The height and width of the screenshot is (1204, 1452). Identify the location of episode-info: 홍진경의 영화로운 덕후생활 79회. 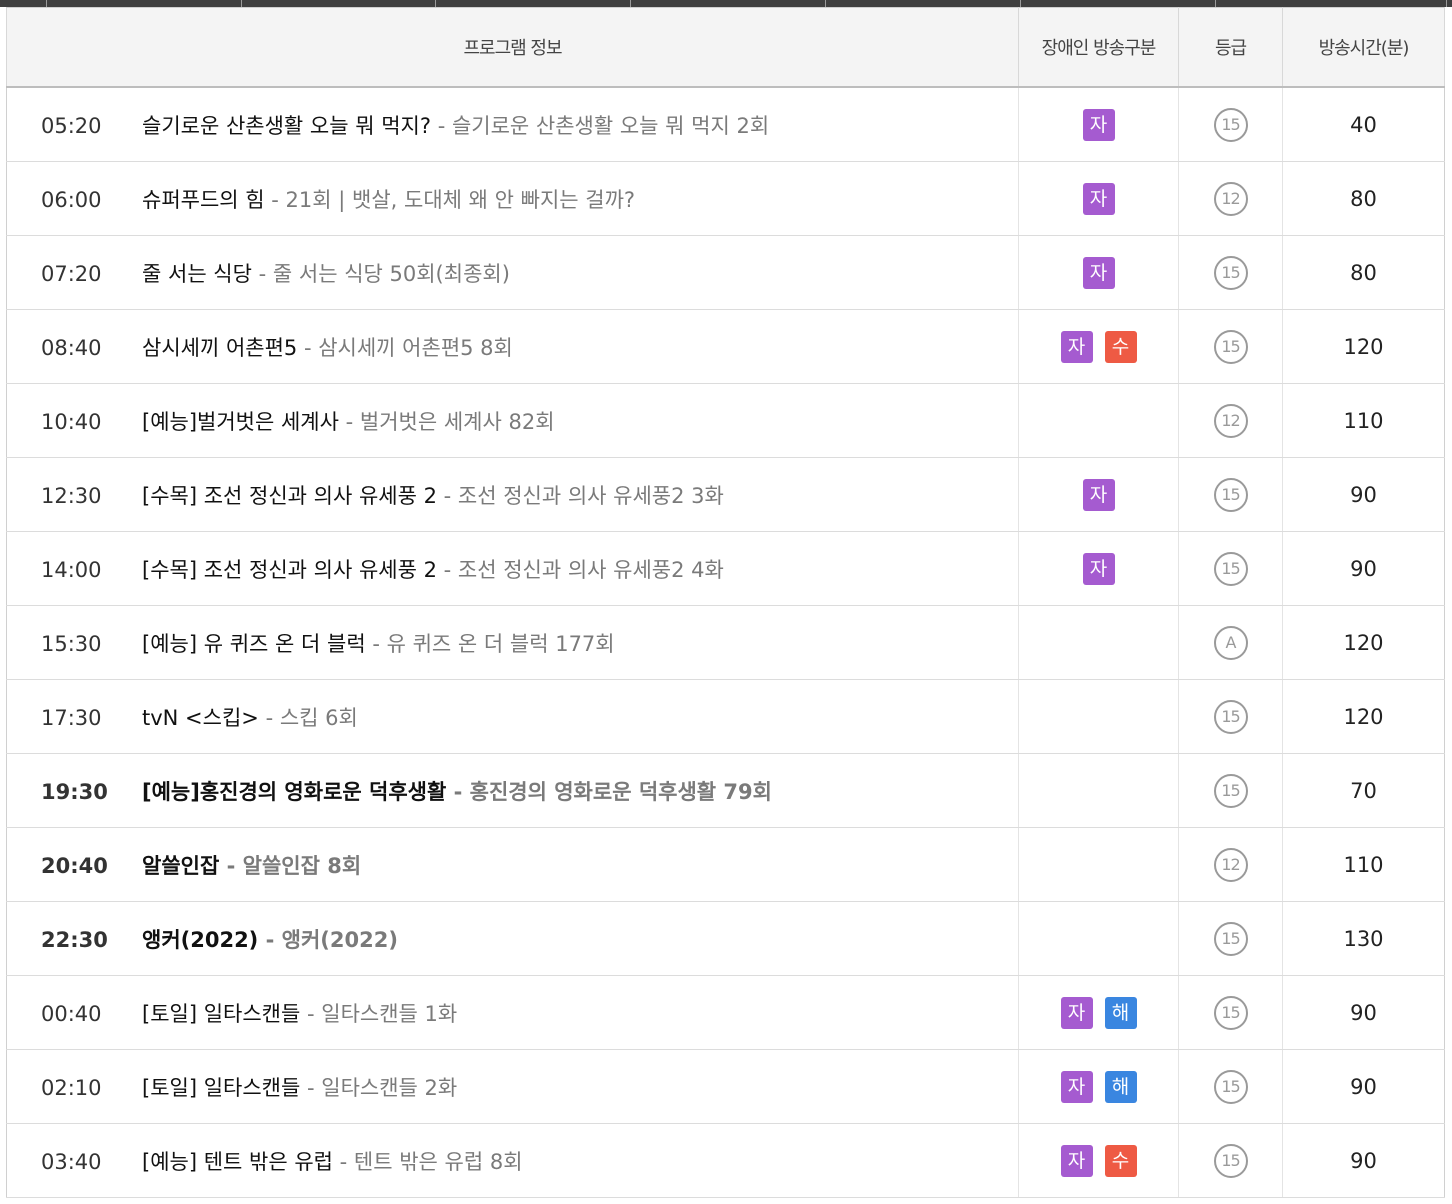
(621, 792).